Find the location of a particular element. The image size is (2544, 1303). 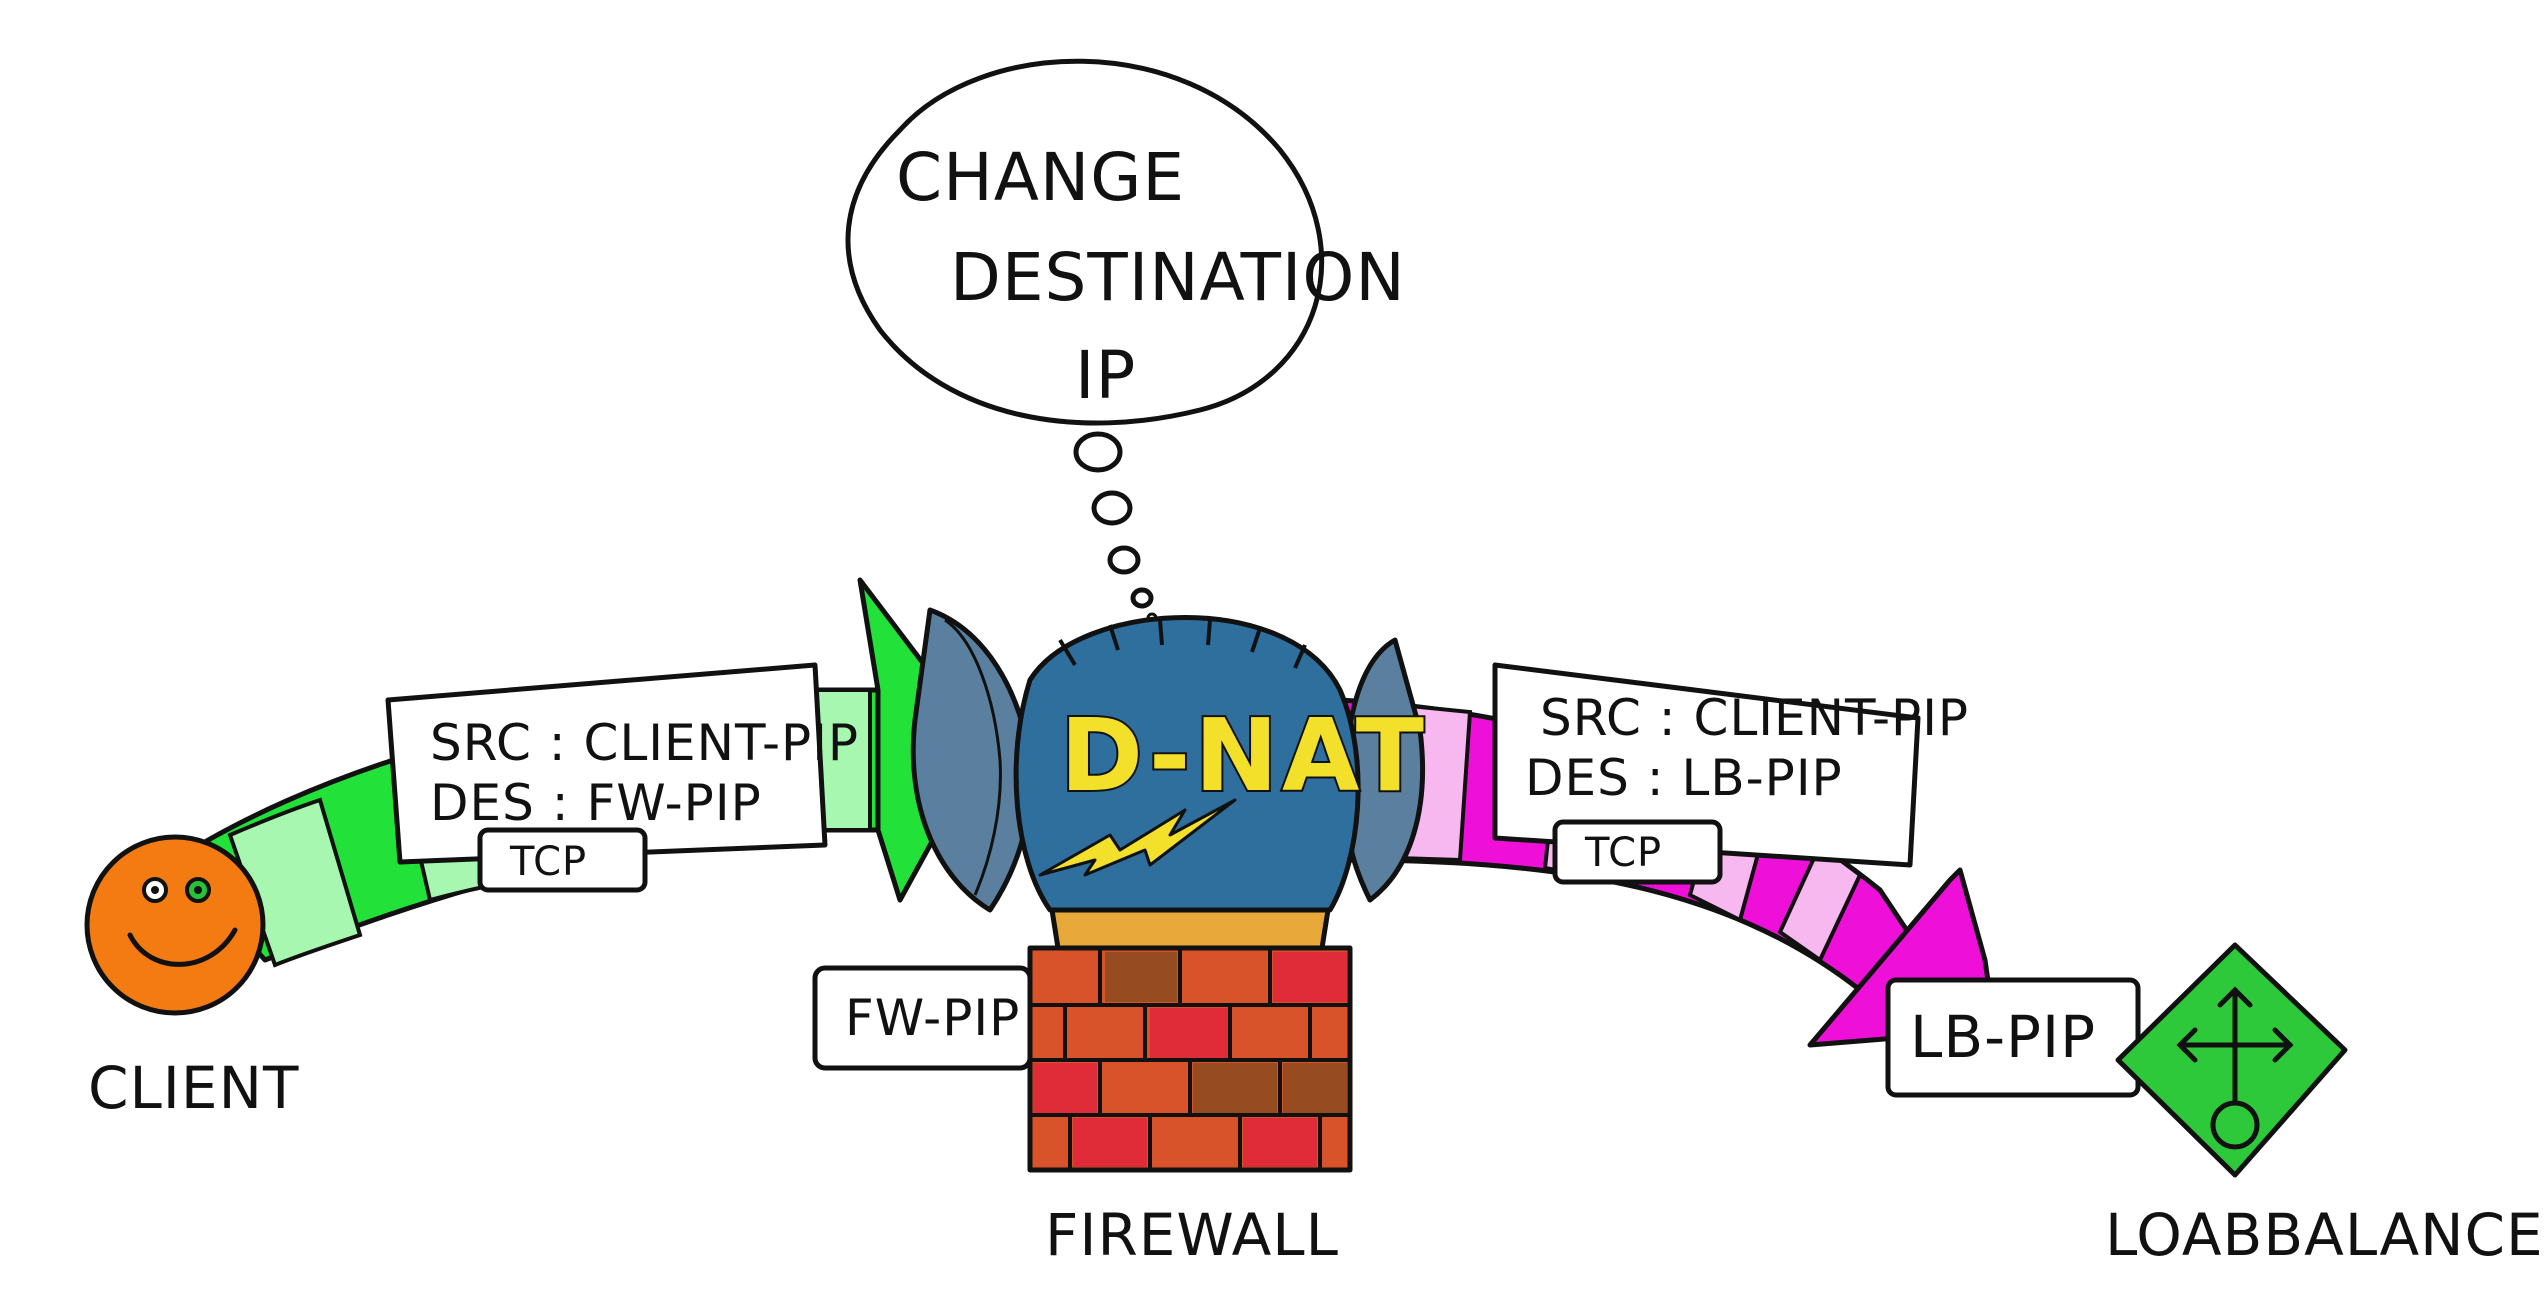

fw-pip-tag: FW-PIP is located at coordinates (922, 1018).